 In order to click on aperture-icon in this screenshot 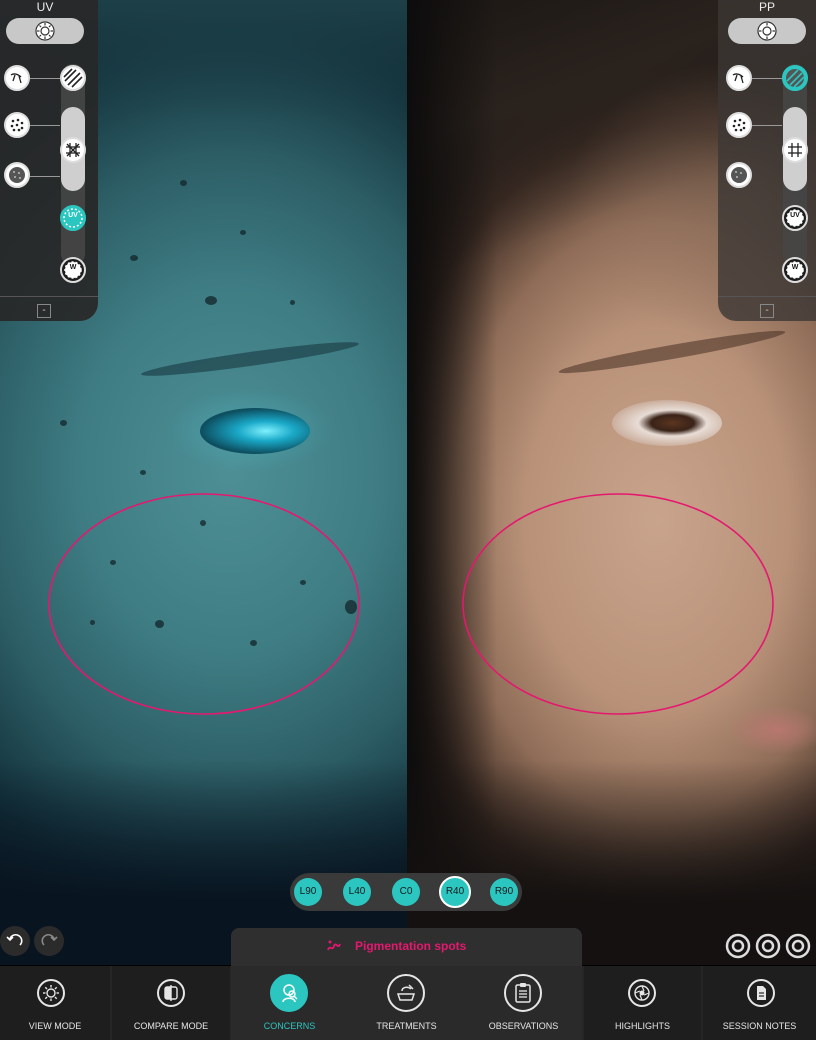, I will do `click(642, 993)`.